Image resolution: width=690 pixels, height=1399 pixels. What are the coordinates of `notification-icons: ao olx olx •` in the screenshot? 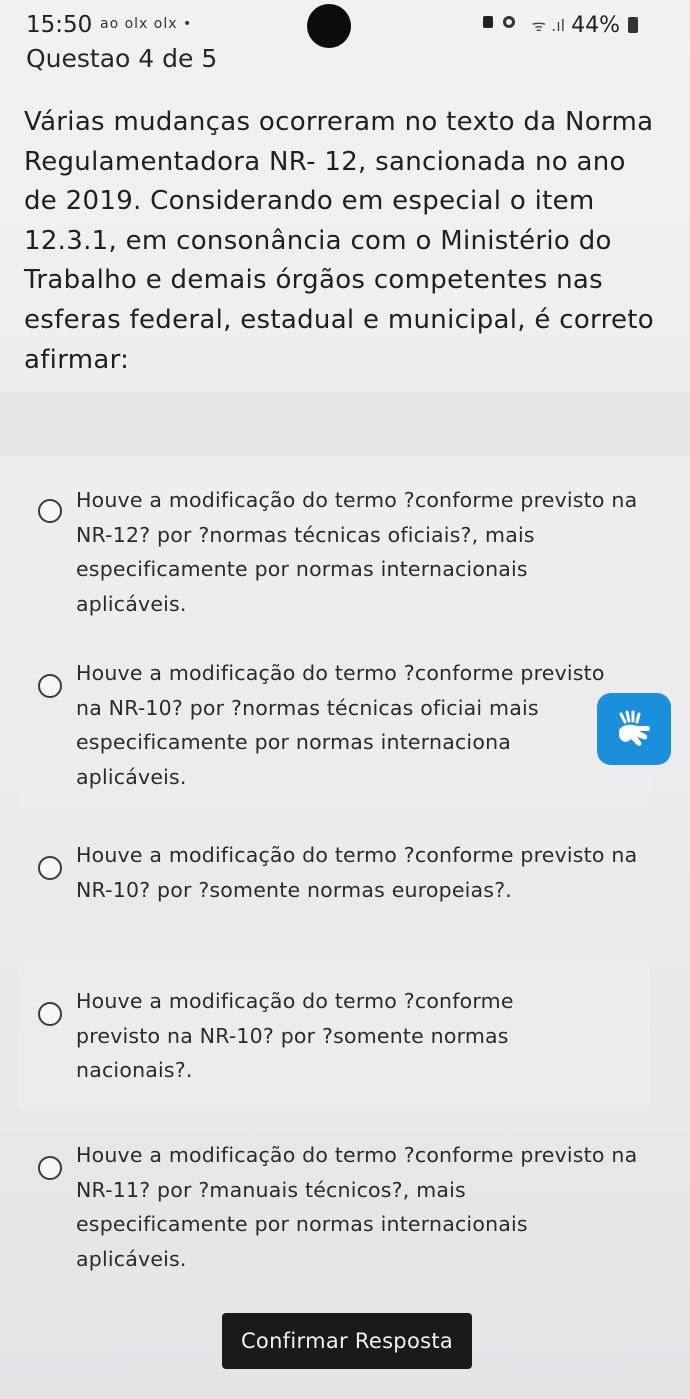 It's located at (146, 24).